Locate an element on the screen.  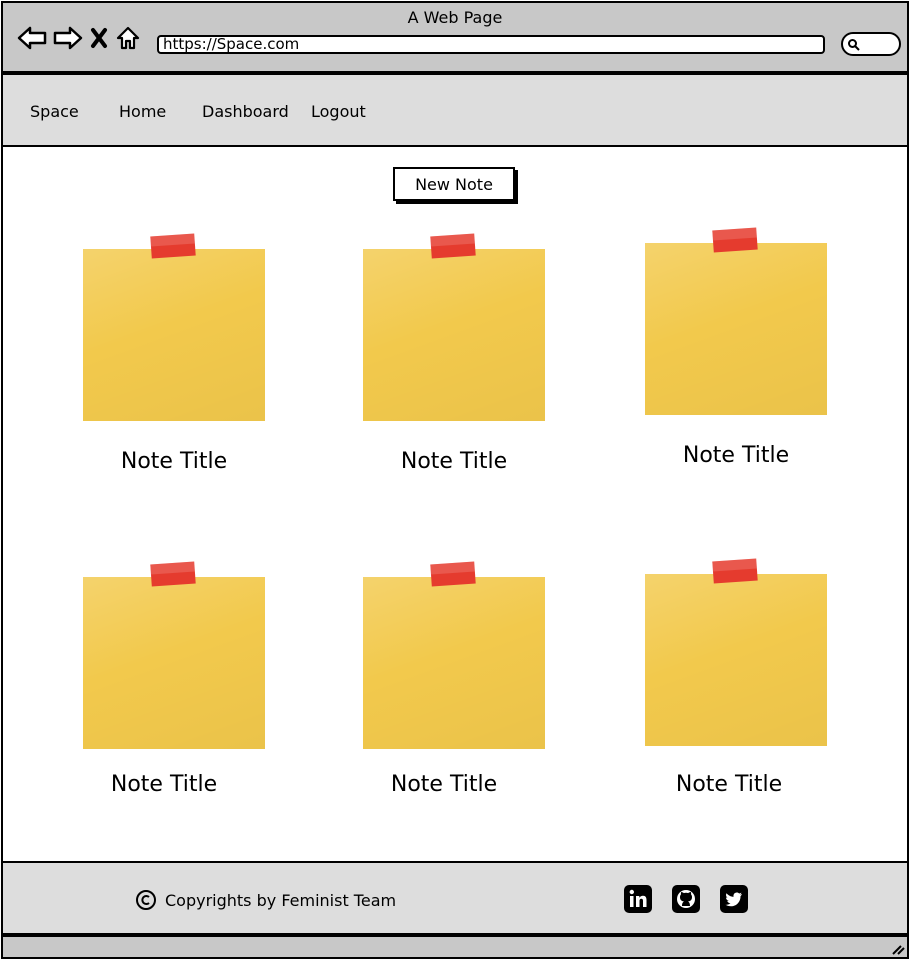
browser-nav-controls is located at coordinates (79, 38).